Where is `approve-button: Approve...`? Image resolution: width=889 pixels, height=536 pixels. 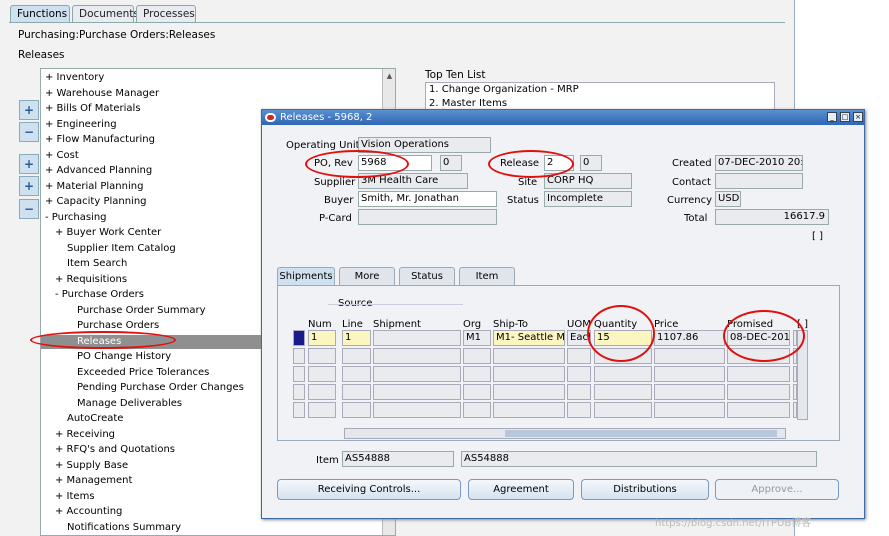
approve-button: Approve... is located at coordinates (777, 489).